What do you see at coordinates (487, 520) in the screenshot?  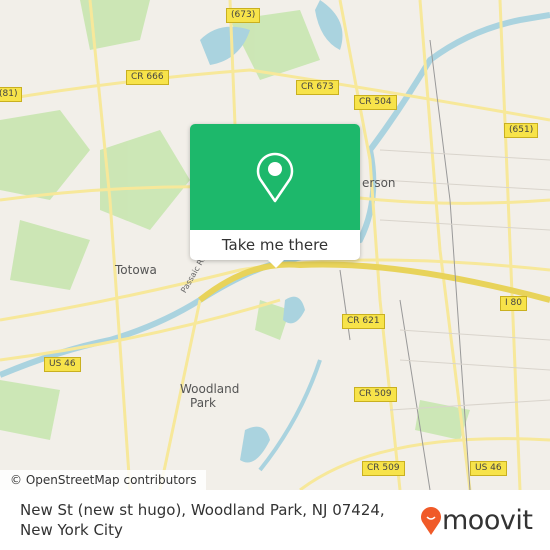 I see `brand-name: moovit` at bounding box center [487, 520].